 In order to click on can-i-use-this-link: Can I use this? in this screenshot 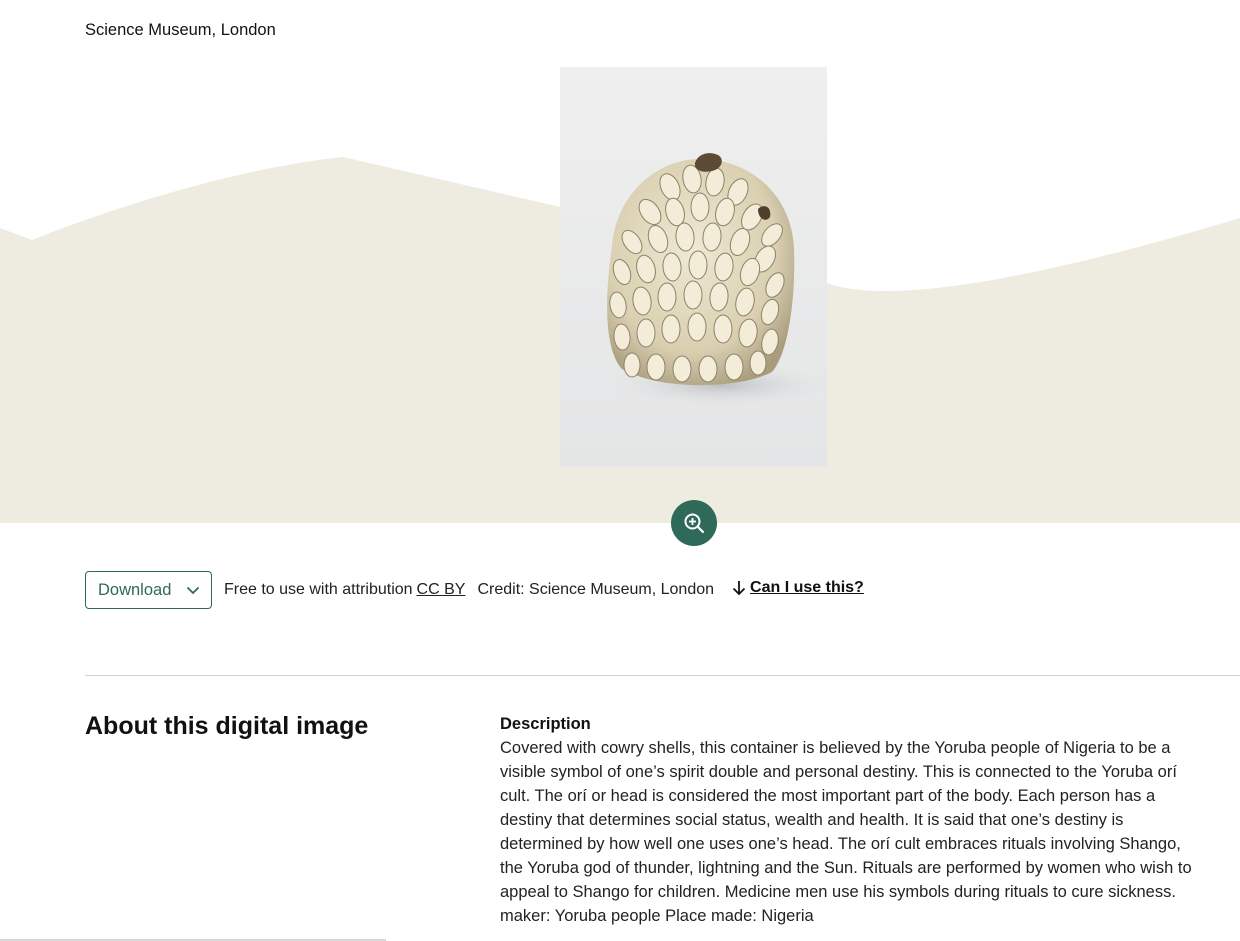, I will do `click(798, 588)`.